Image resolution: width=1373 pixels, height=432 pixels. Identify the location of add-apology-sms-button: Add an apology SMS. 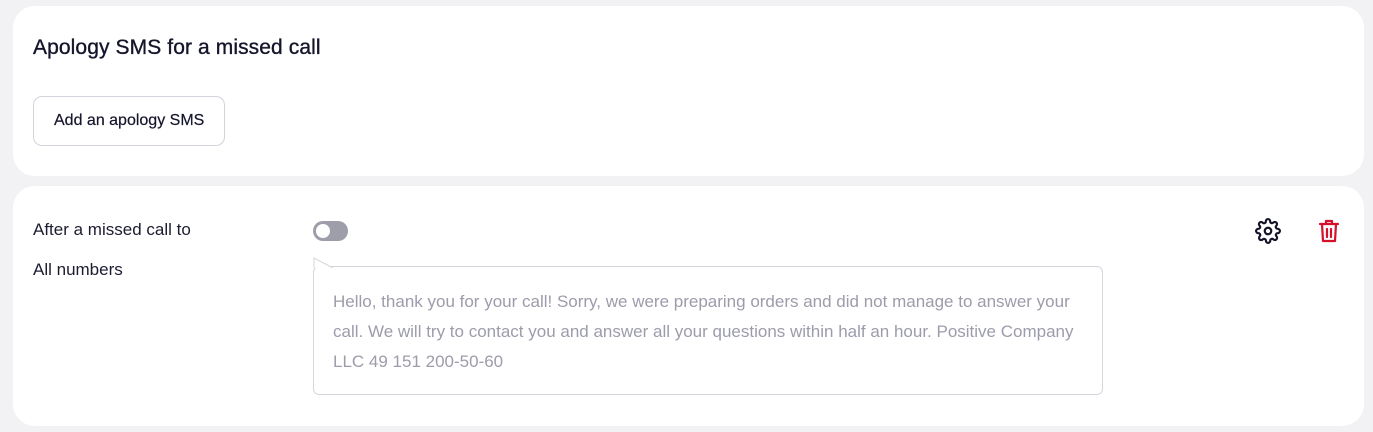
(129, 121).